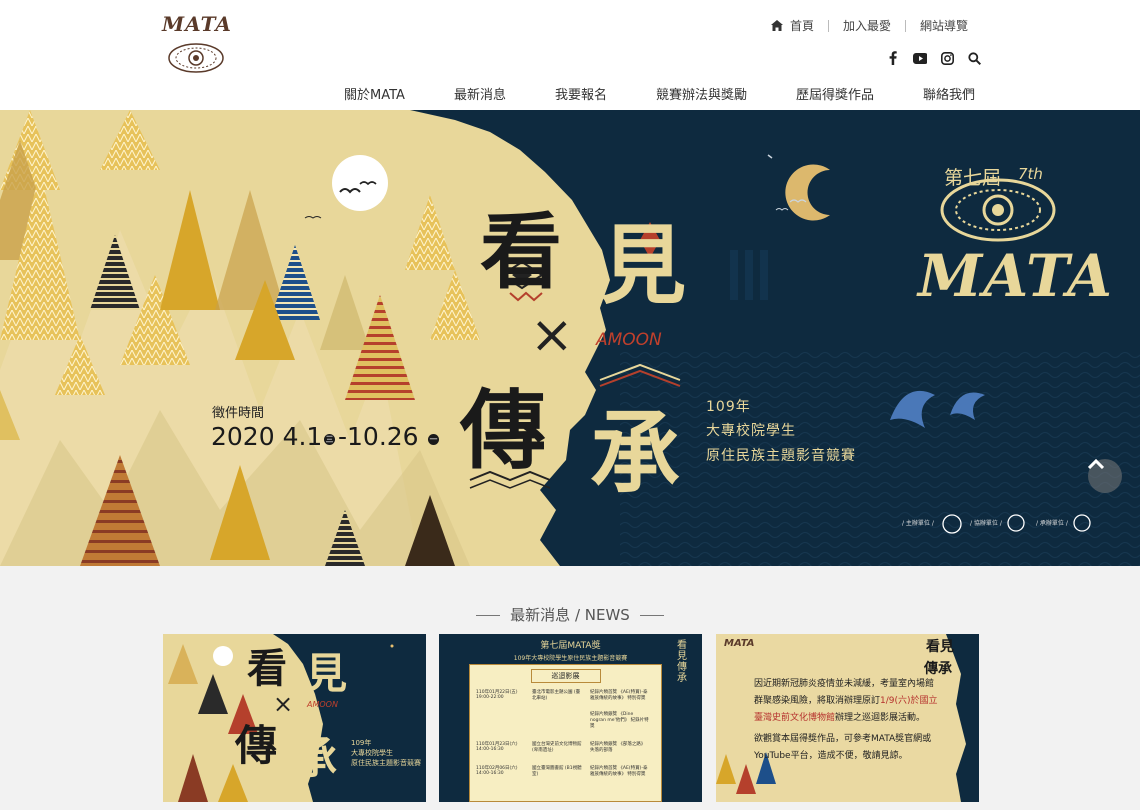 The width and height of the screenshot is (1140, 810). Describe the element at coordinates (643, 265) in the screenshot. I see `hero-char-view: 見` at that location.